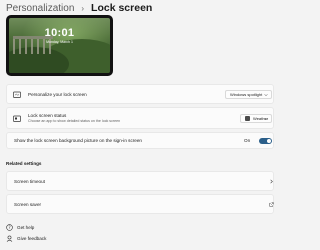 Image resolution: width=320 pixels, height=250 pixels. I want to click on status-dropdown: Weather, so click(256, 118).